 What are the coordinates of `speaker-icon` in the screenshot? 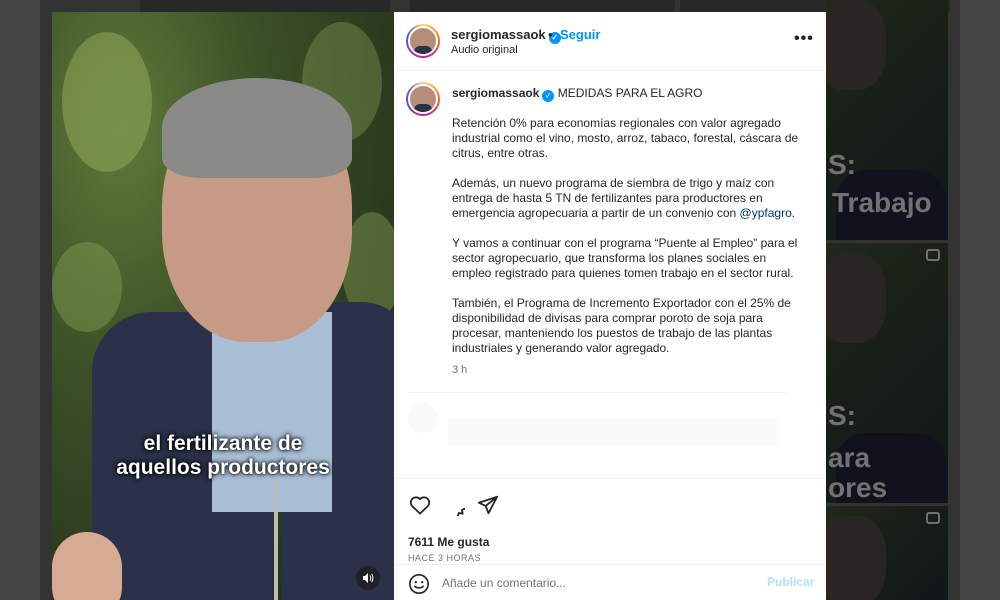 It's located at (368, 578).